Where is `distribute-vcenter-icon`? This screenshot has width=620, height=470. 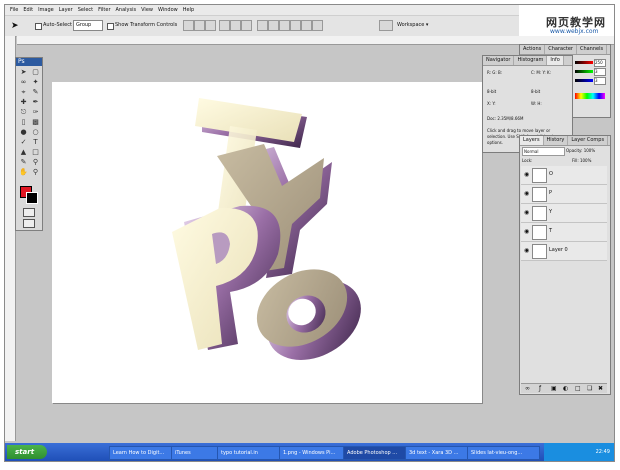
distribute-vcenter-icon is located at coordinates (273, 25).